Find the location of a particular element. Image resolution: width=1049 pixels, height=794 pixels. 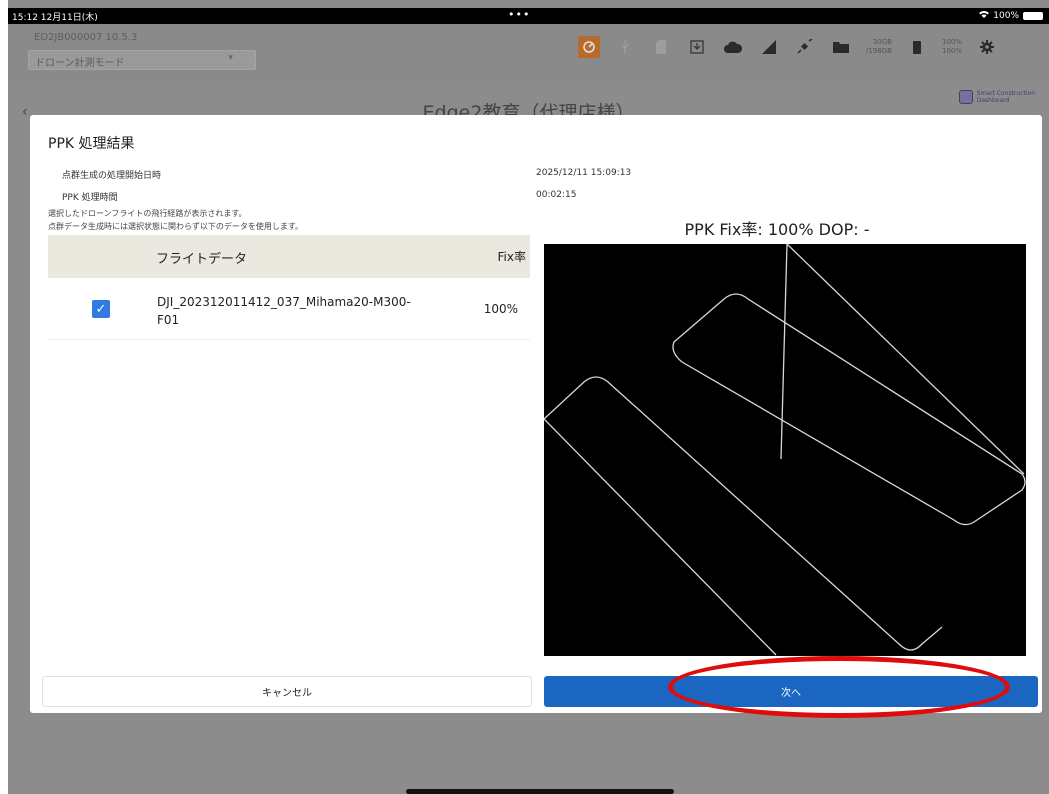

row-checkbox: ✓ is located at coordinates (101, 309).